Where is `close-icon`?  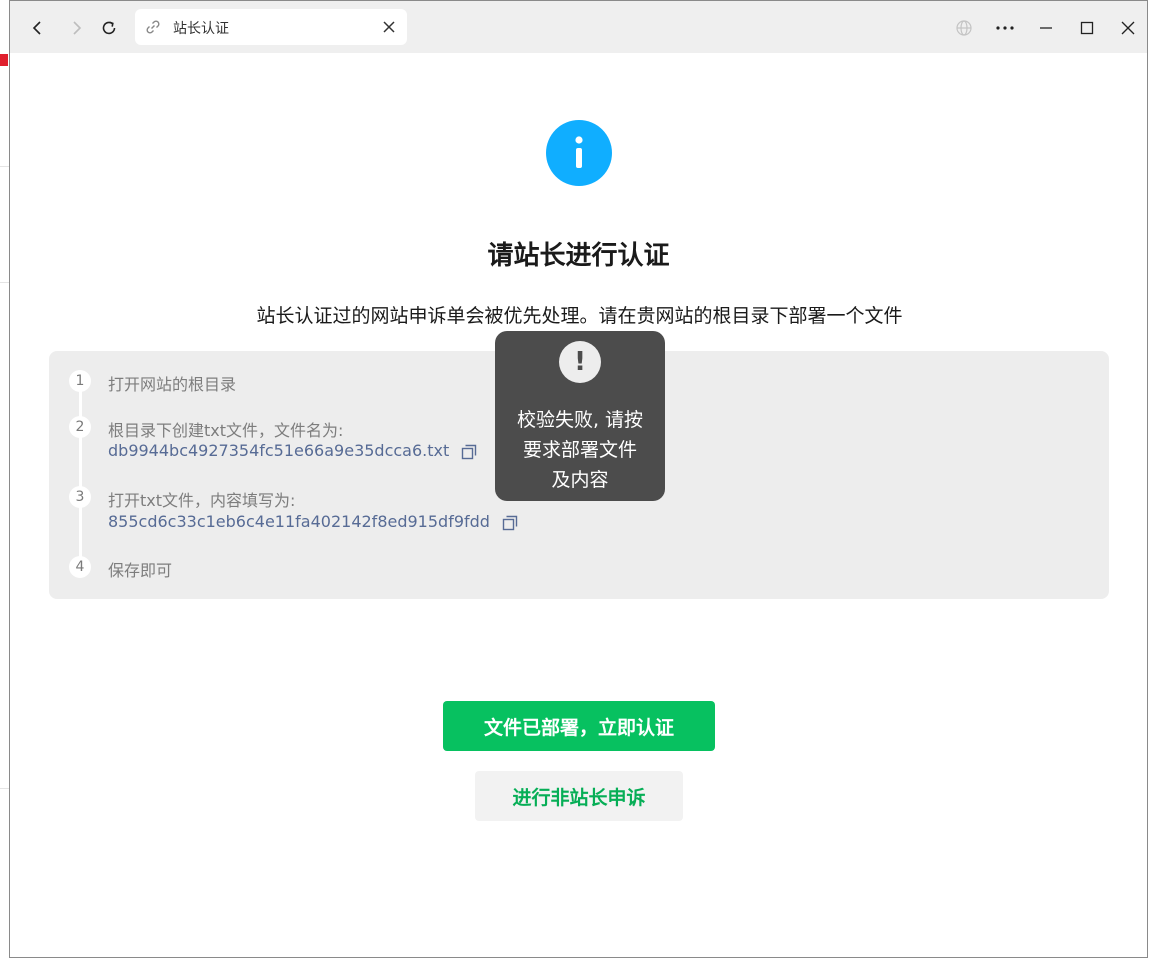
close-icon is located at coordinates (1128, 28).